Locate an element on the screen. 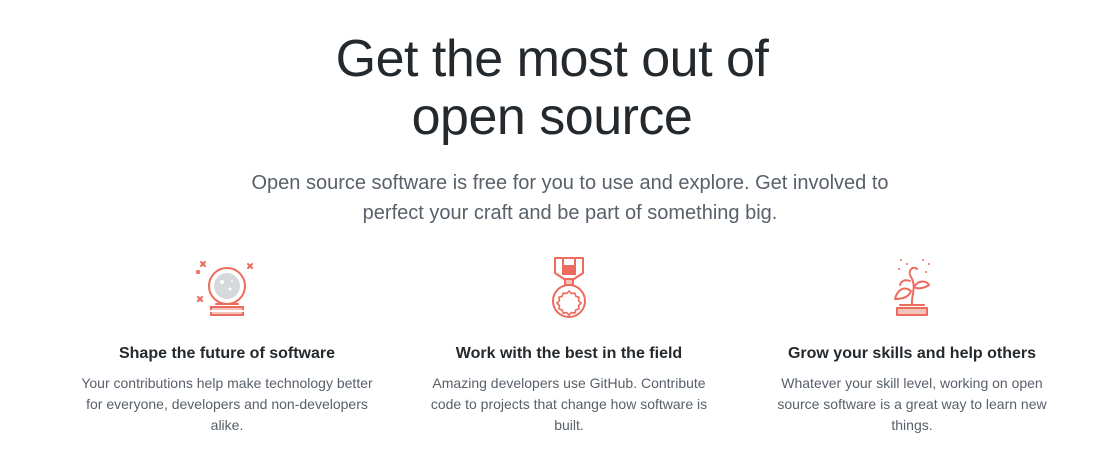 This screenshot has height=469, width=1104. feature-title: Shape the future of software is located at coordinates (227, 353).